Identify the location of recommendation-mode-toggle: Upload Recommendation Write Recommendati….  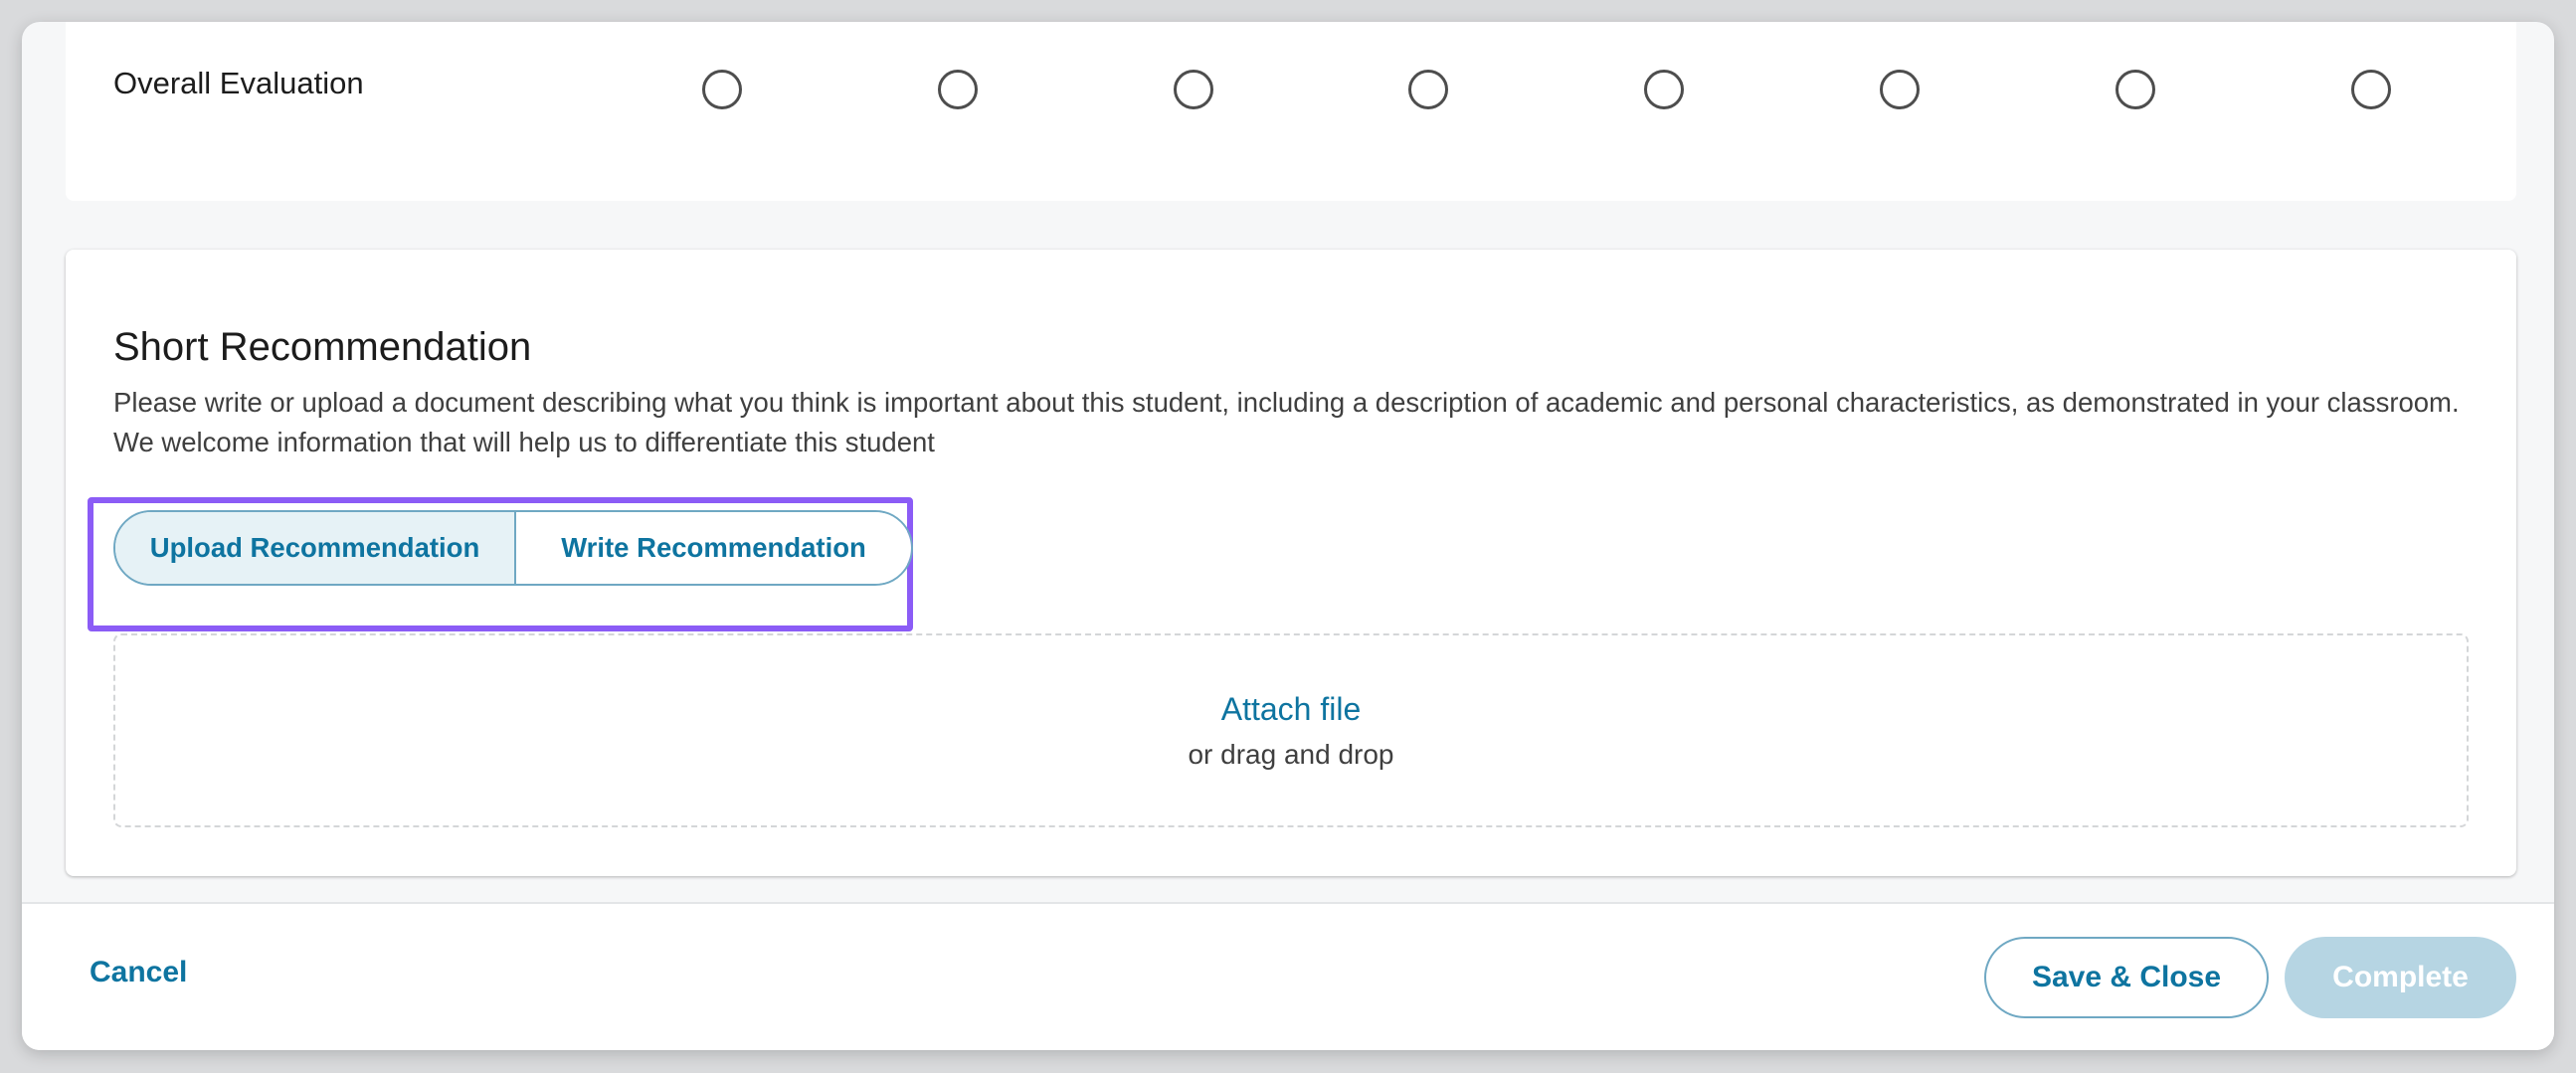
(513, 548).